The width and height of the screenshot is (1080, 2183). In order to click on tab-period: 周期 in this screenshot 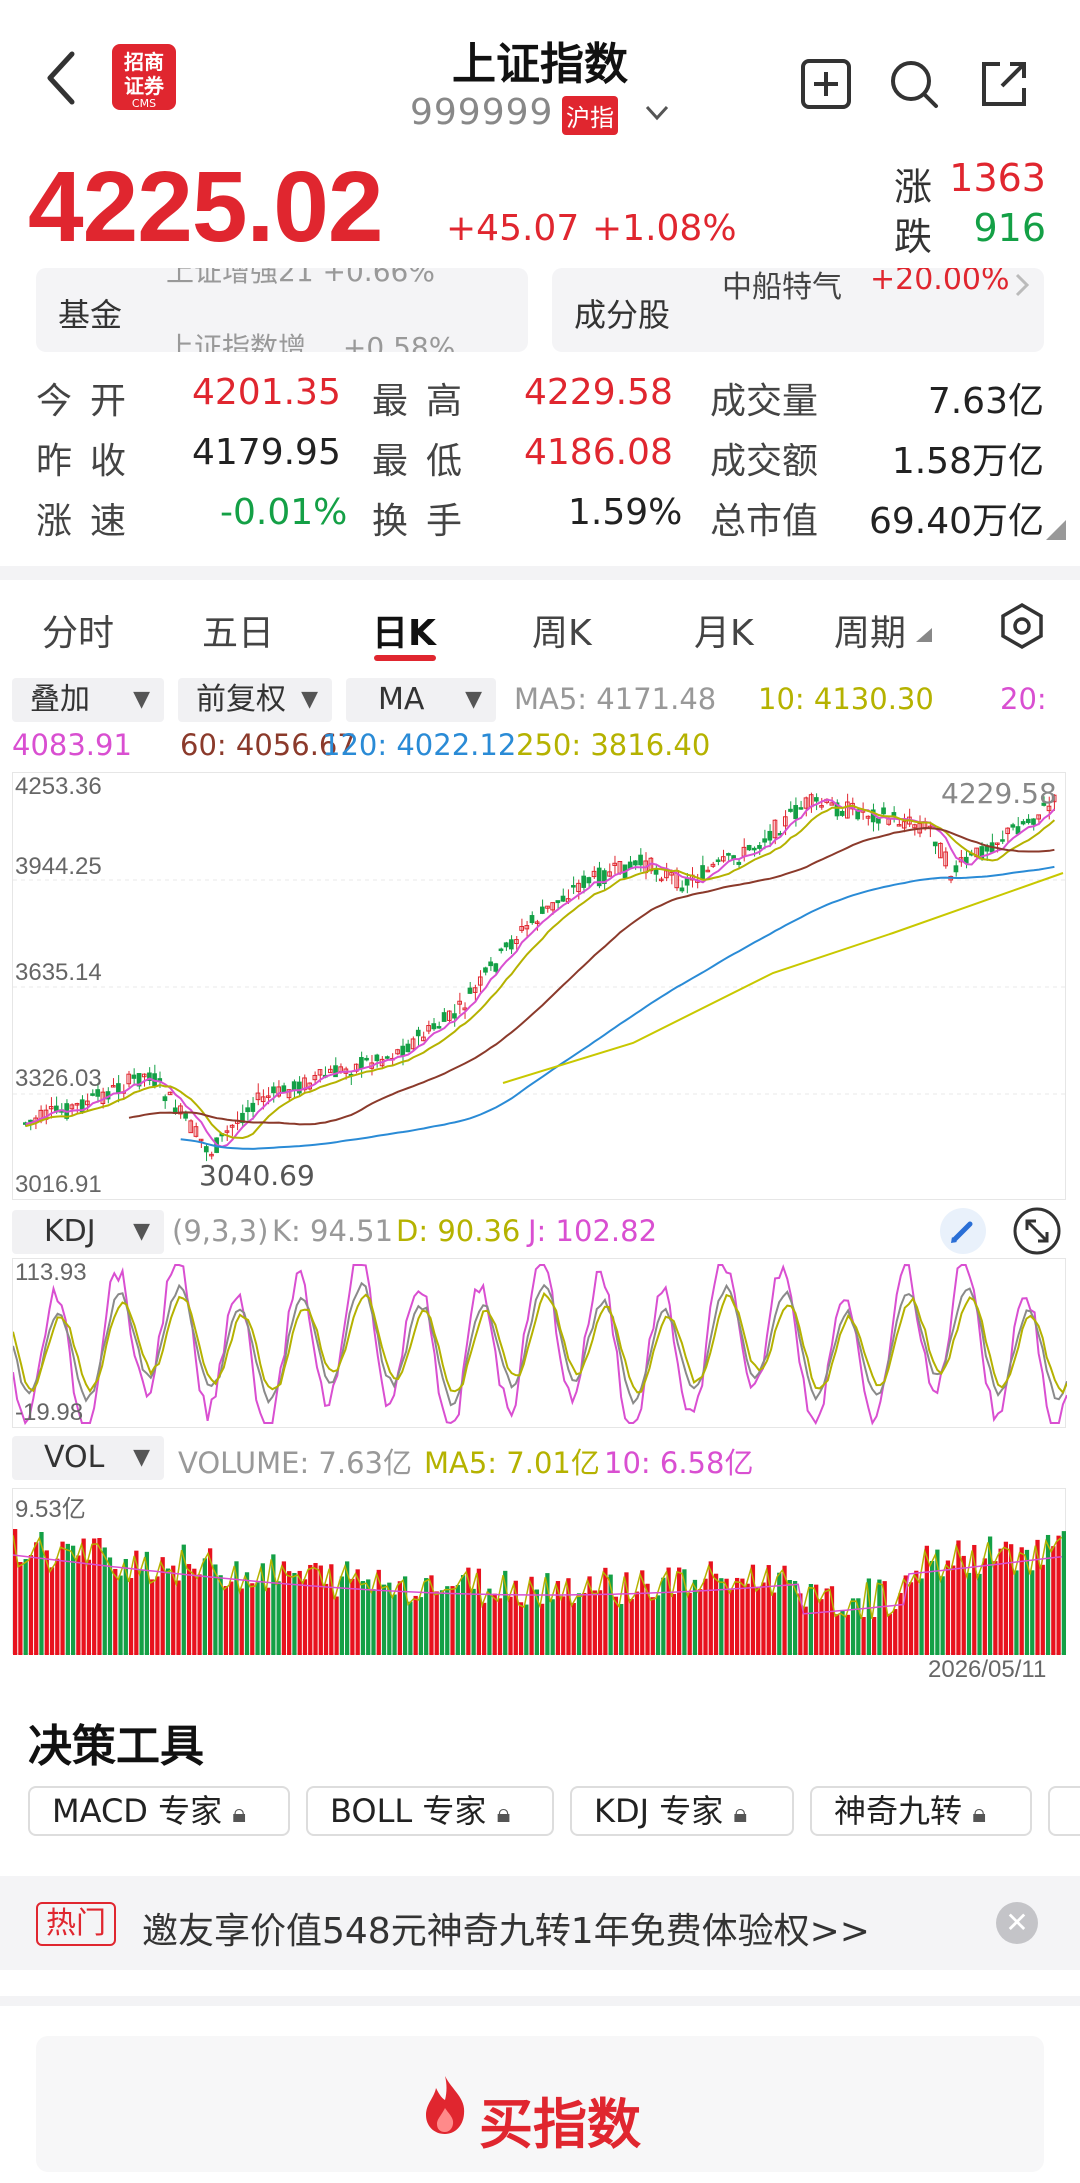, I will do `click(870, 630)`.